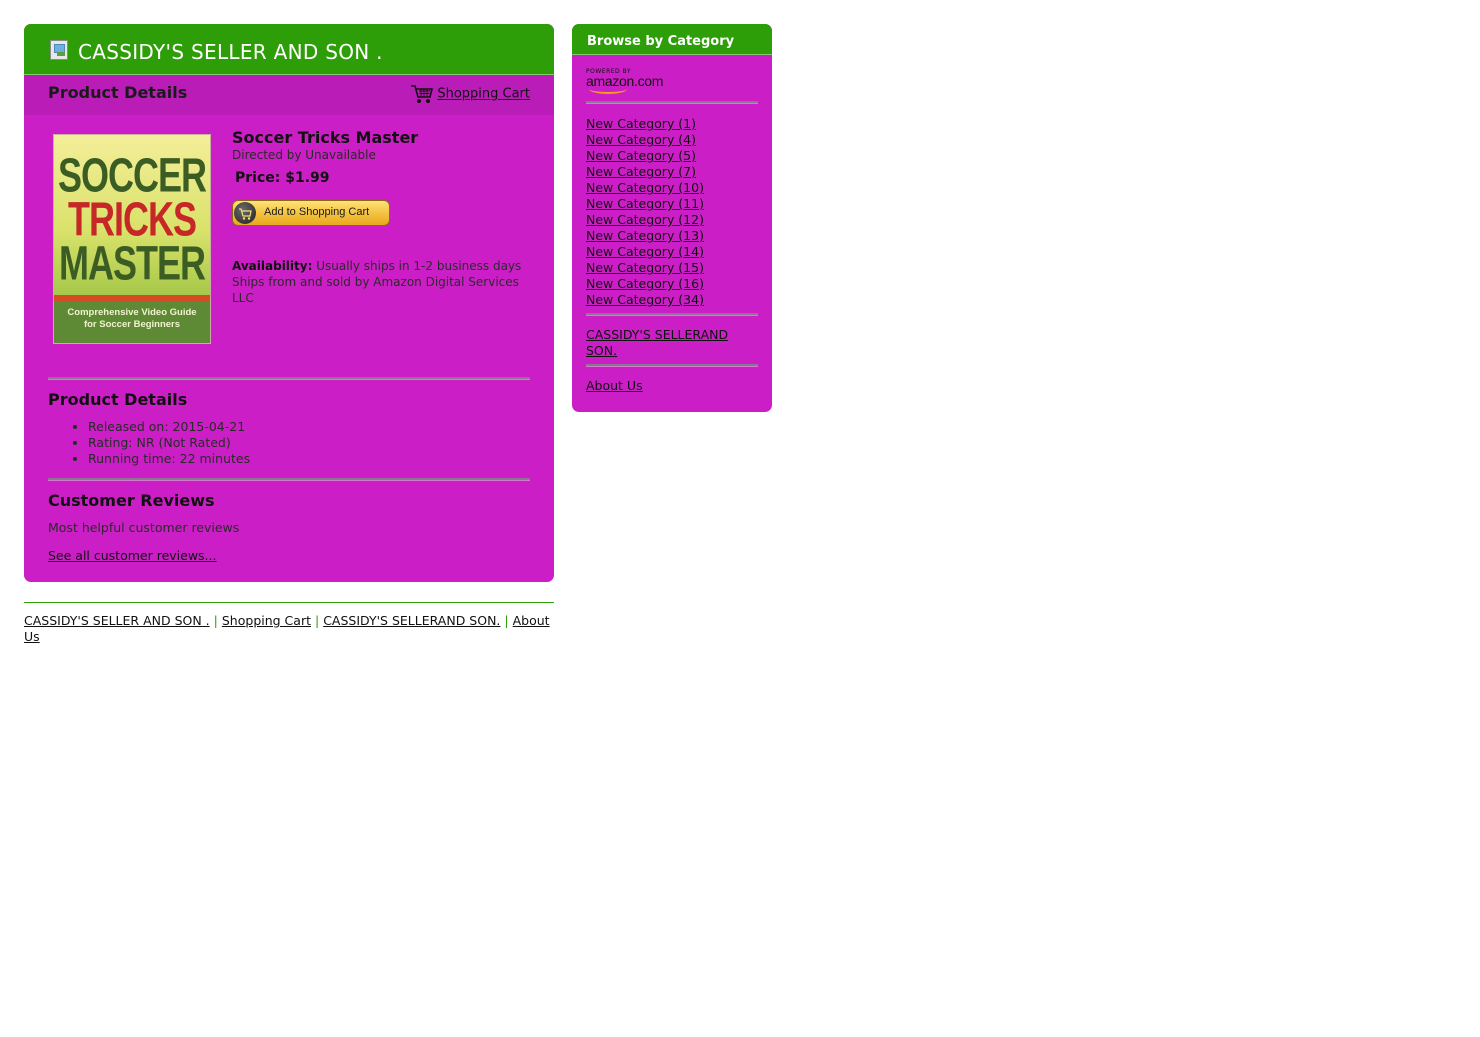 The height and width of the screenshot is (1037, 1480). I want to click on powered-by-amazon-logo: POWERED BY amazon.com, so click(631, 82).